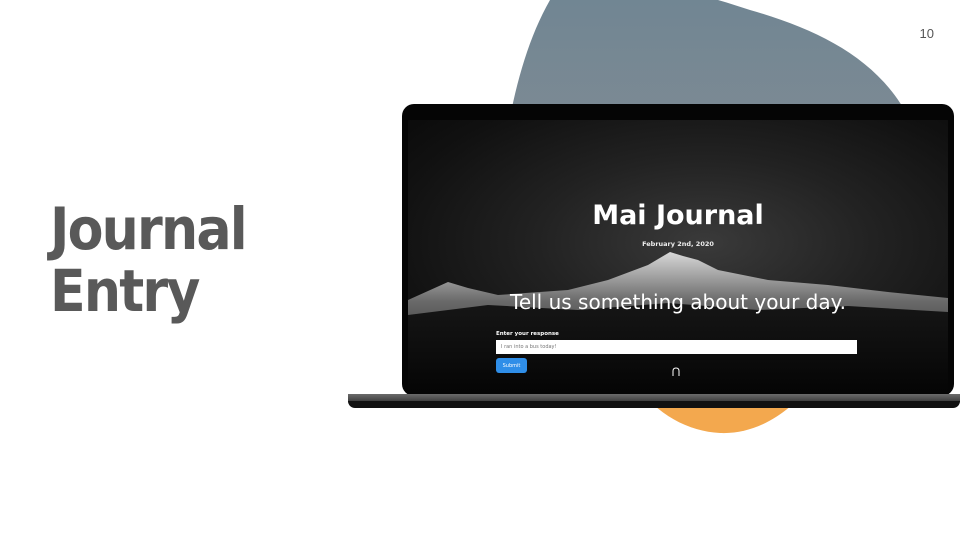  Describe the element at coordinates (678, 244) in the screenshot. I see `entry-date: February 2nd, 2020` at that location.